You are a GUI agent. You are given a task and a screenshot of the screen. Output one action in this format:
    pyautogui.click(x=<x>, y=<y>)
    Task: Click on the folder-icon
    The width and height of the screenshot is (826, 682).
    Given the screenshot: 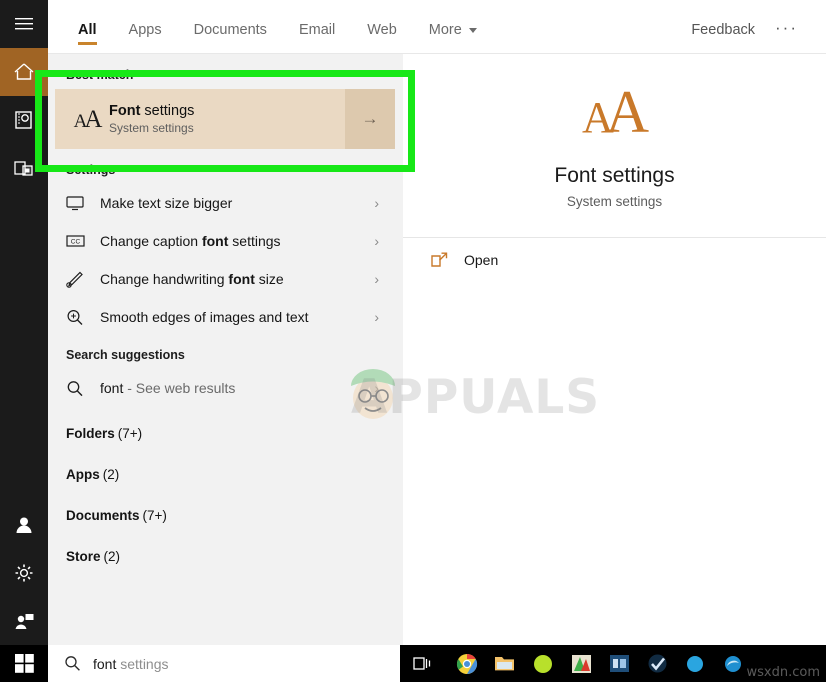 What is the action you would take?
    pyautogui.click(x=504, y=664)
    